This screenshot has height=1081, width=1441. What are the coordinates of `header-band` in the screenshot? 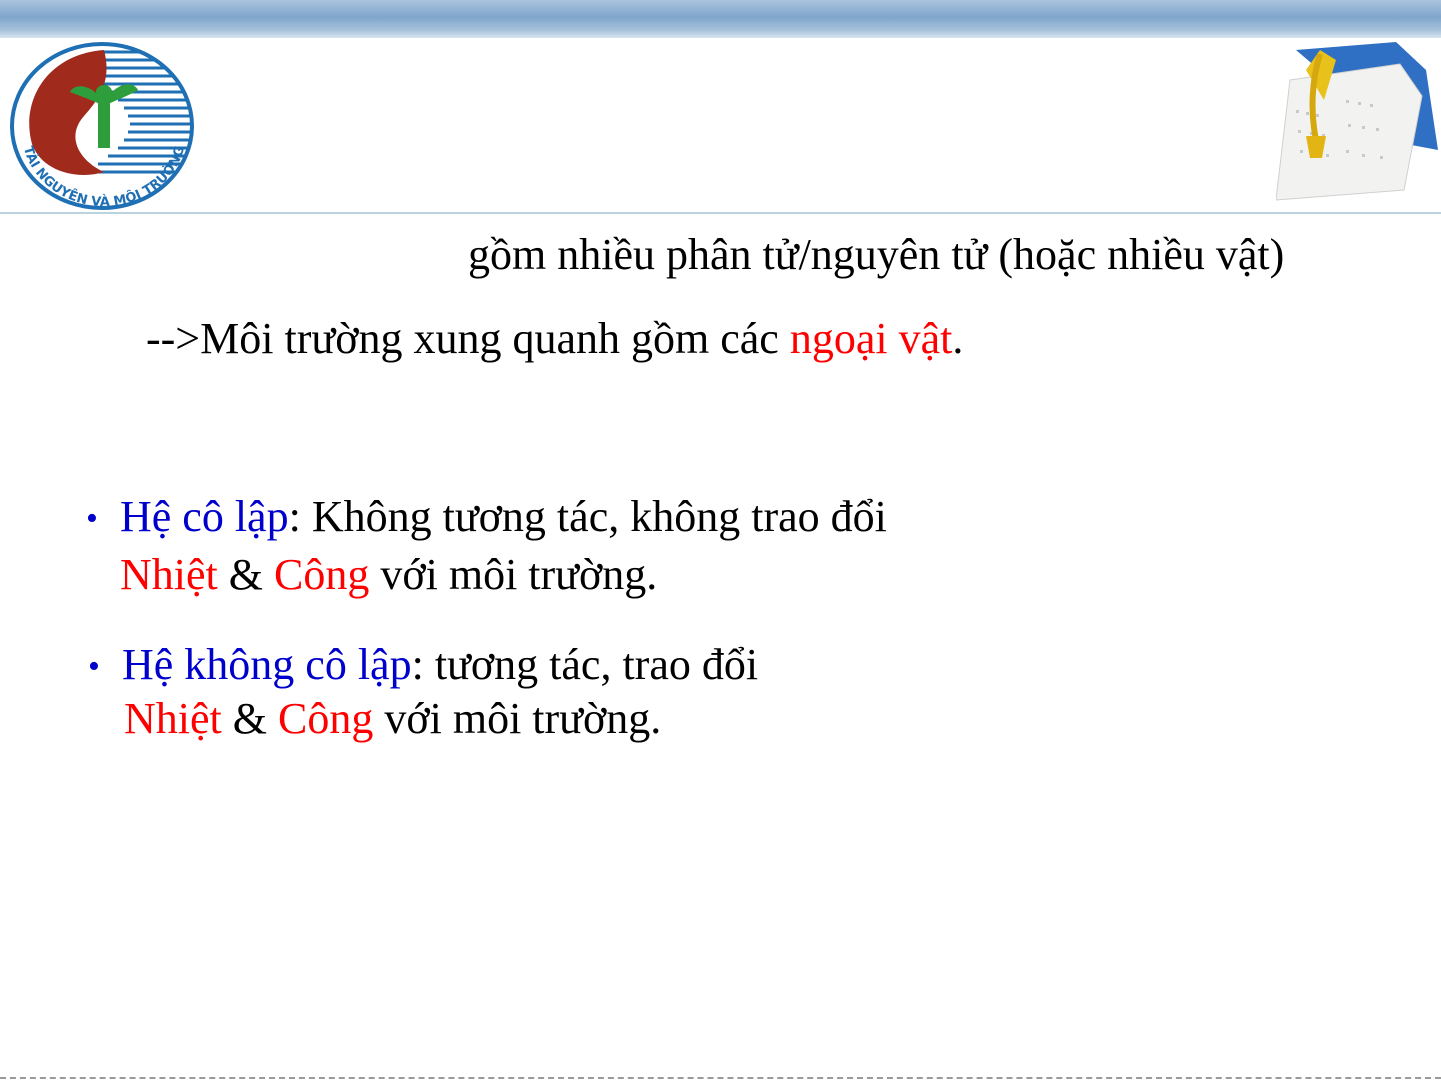 It's located at (720, 19).